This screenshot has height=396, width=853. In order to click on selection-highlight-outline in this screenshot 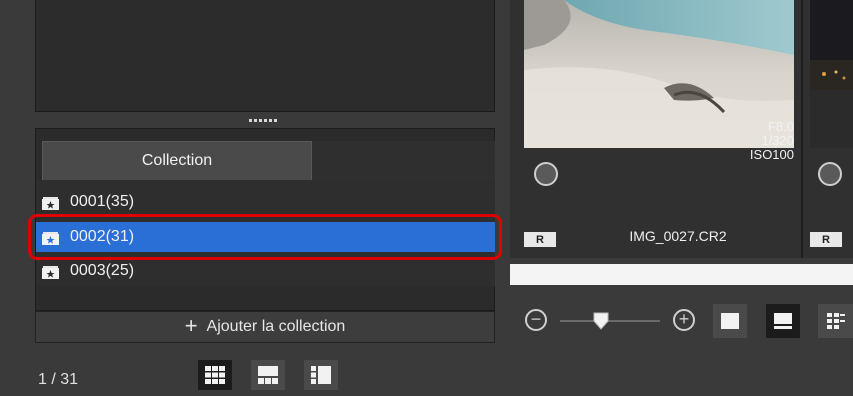, I will do `click(265, 237)`.